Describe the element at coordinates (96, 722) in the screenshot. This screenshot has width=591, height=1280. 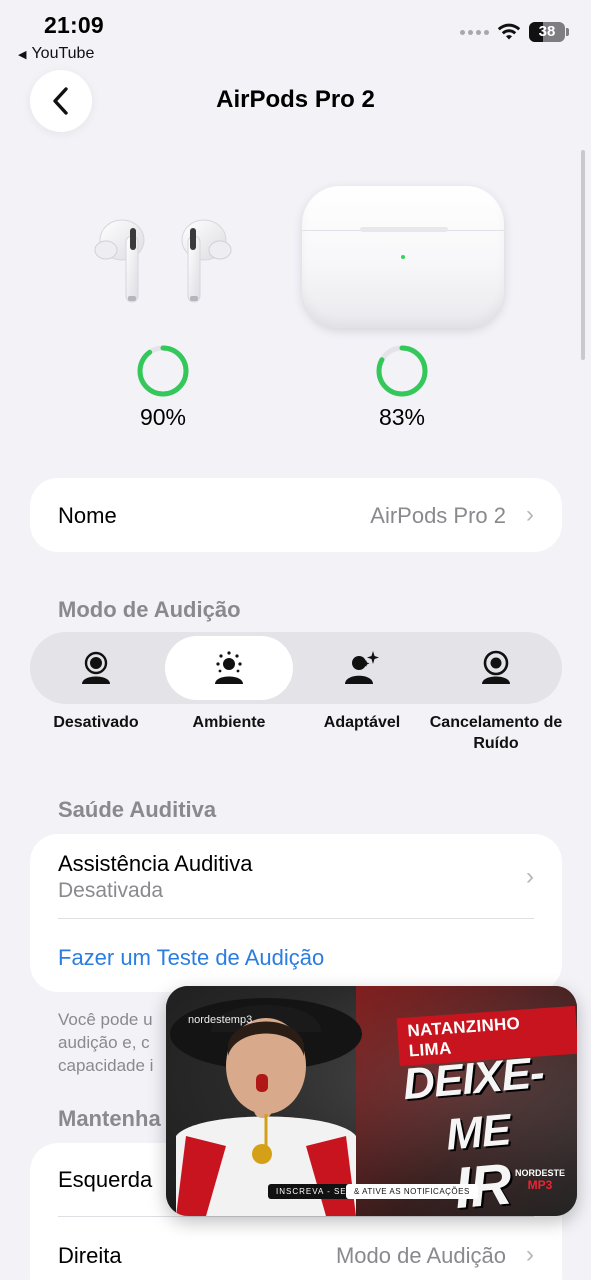
I see `mode-label-off: Desativado` at that location.